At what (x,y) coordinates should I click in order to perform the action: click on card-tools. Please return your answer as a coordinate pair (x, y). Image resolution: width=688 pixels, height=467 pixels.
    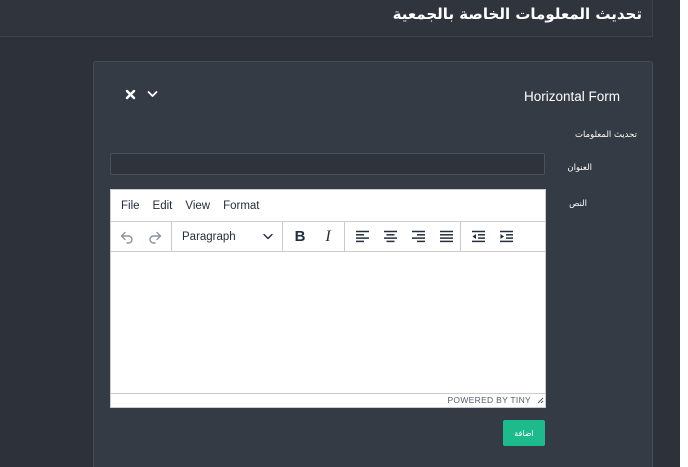
    Looking at the image, I should click on (141, 94).